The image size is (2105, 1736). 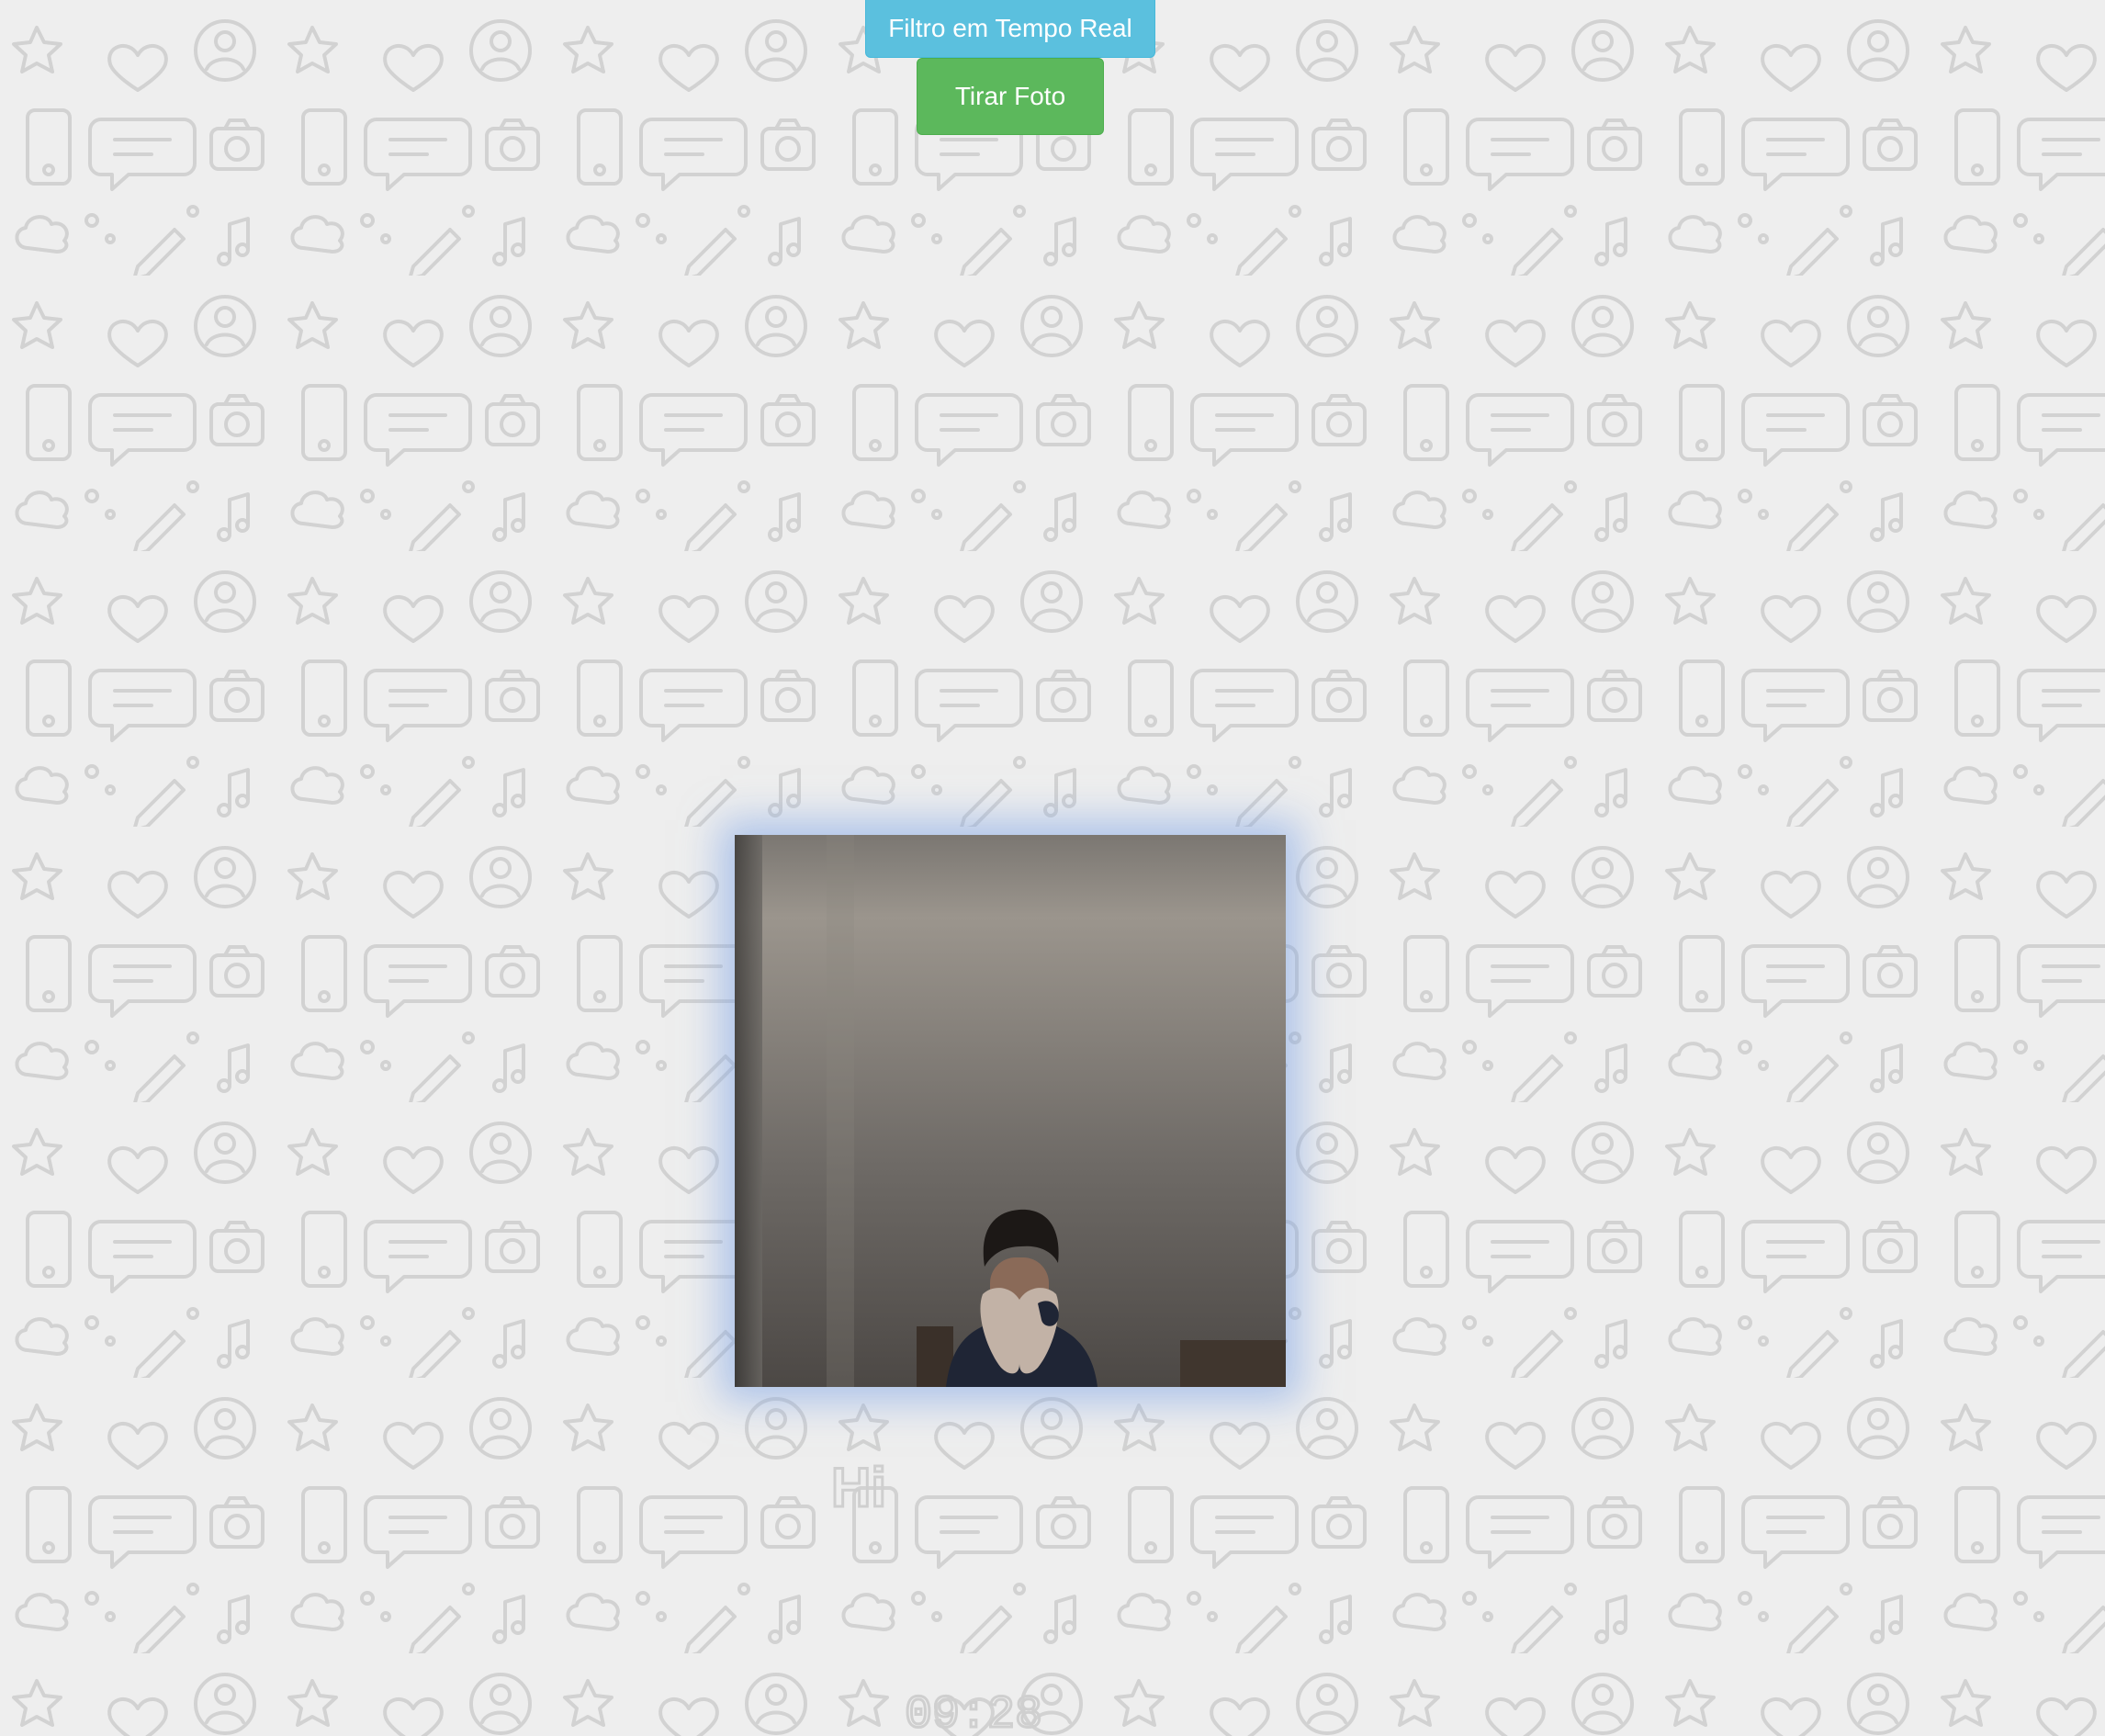 I want to click on realtime-filter-button: Filtro em Tempo Real, so click(x=1010, y=29).